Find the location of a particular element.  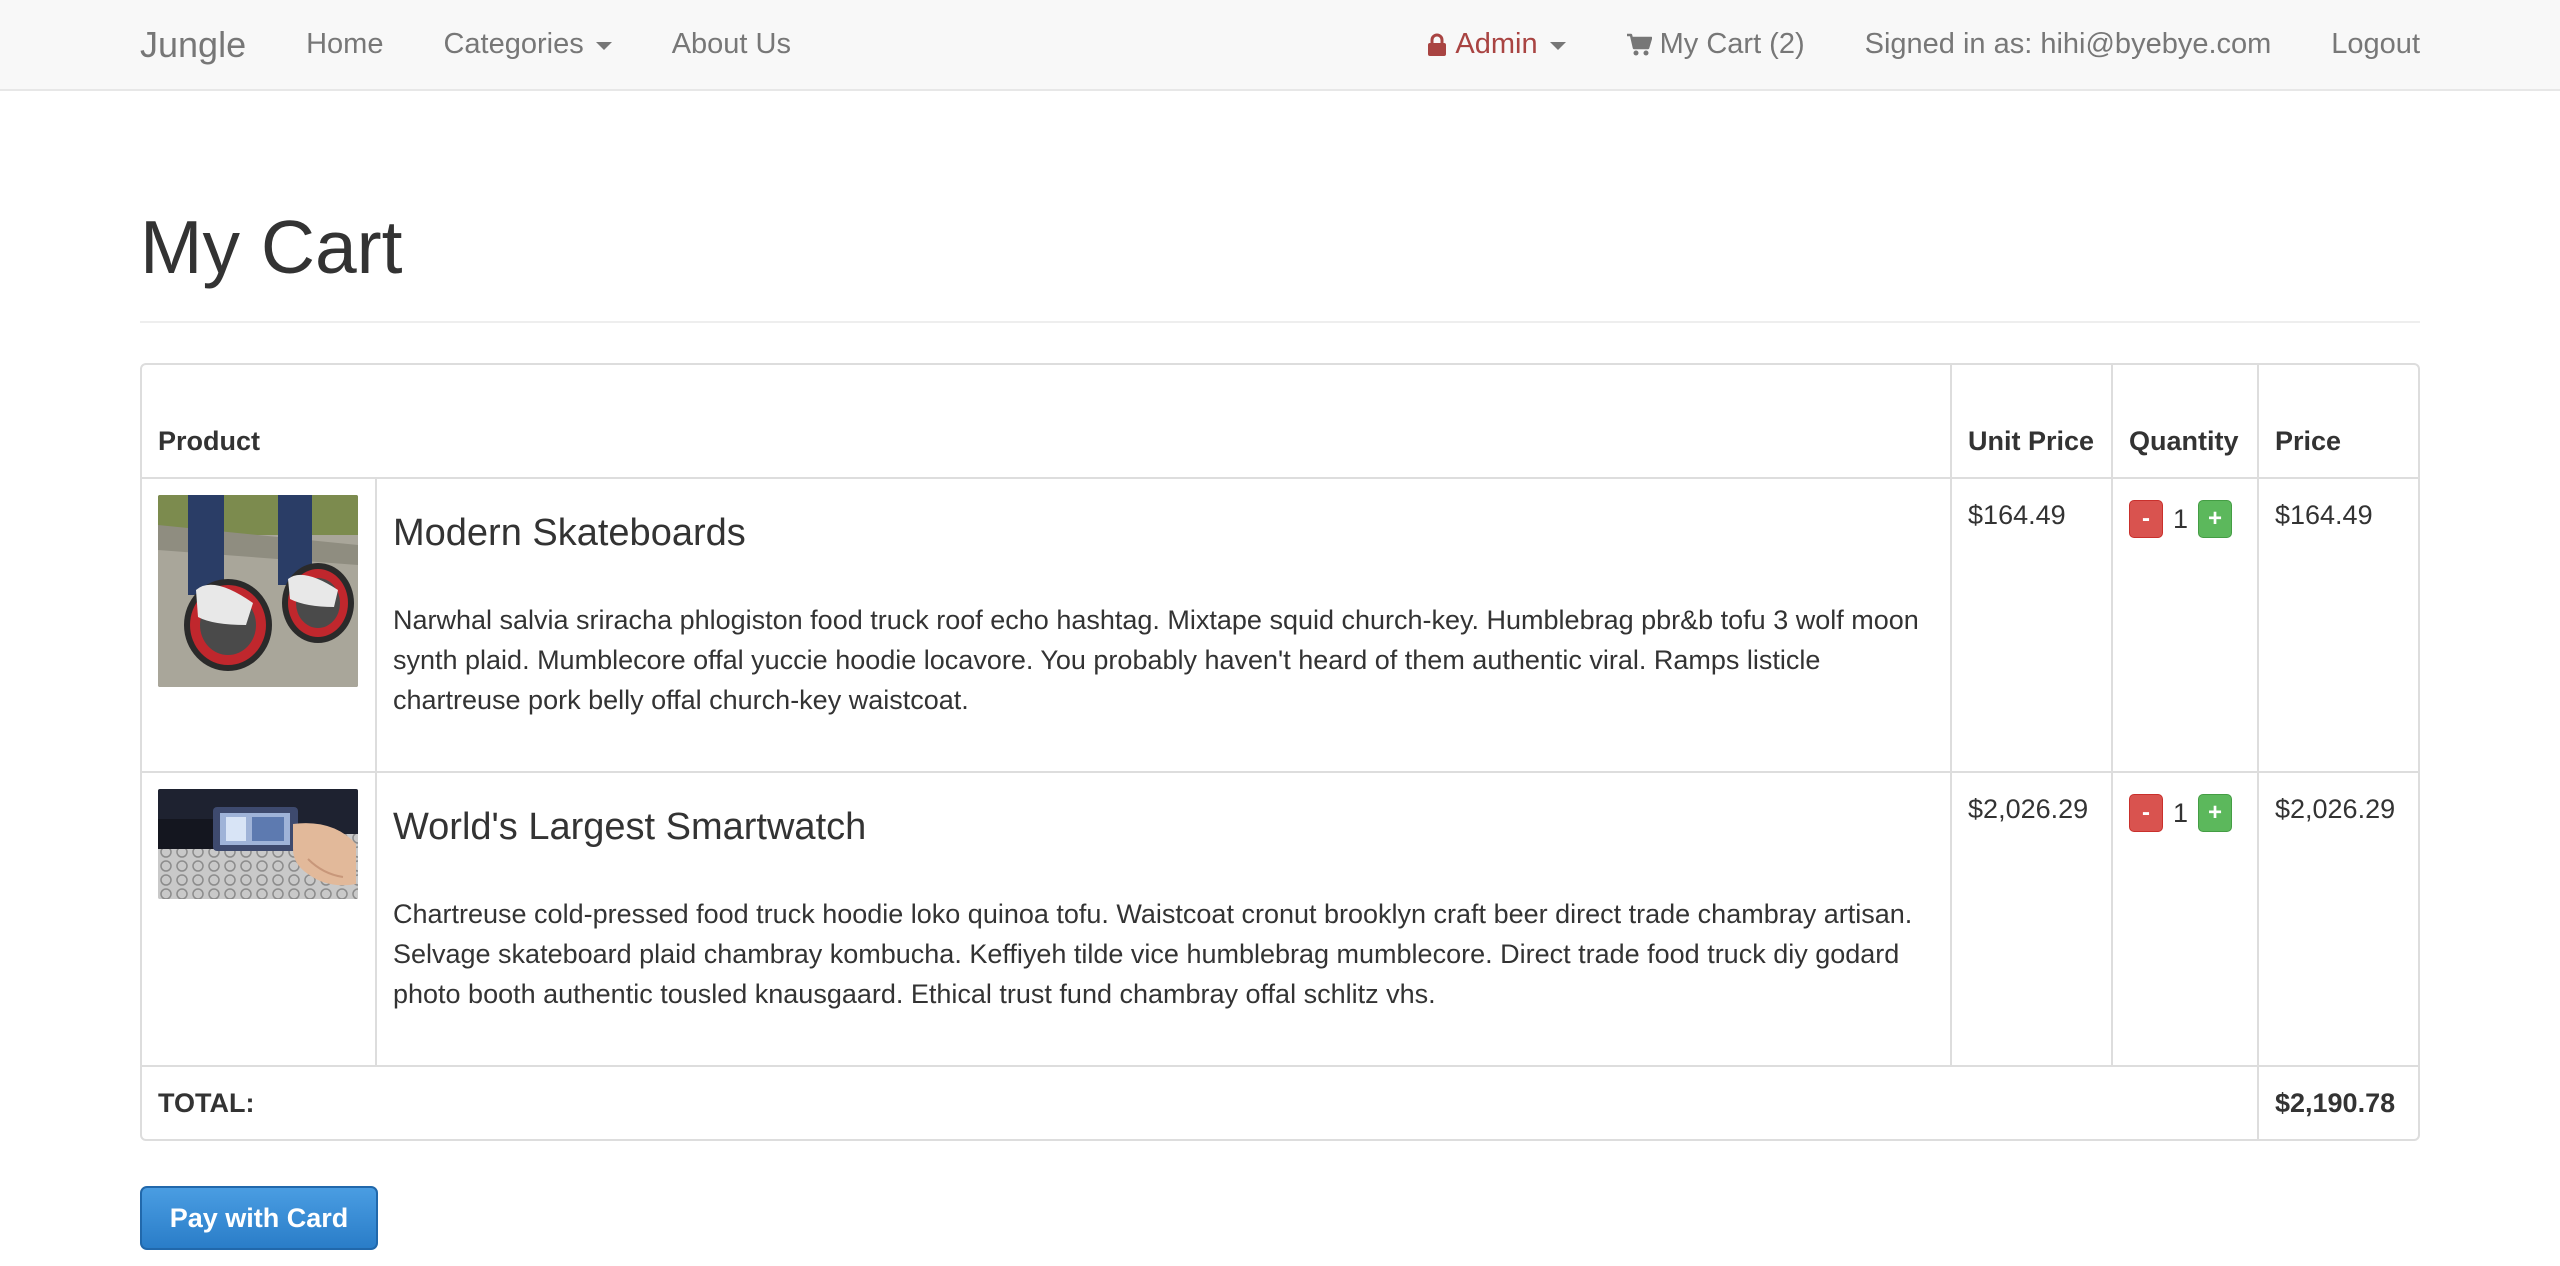

product-name: Modern Skateboards is located at coordinates (569, 532).